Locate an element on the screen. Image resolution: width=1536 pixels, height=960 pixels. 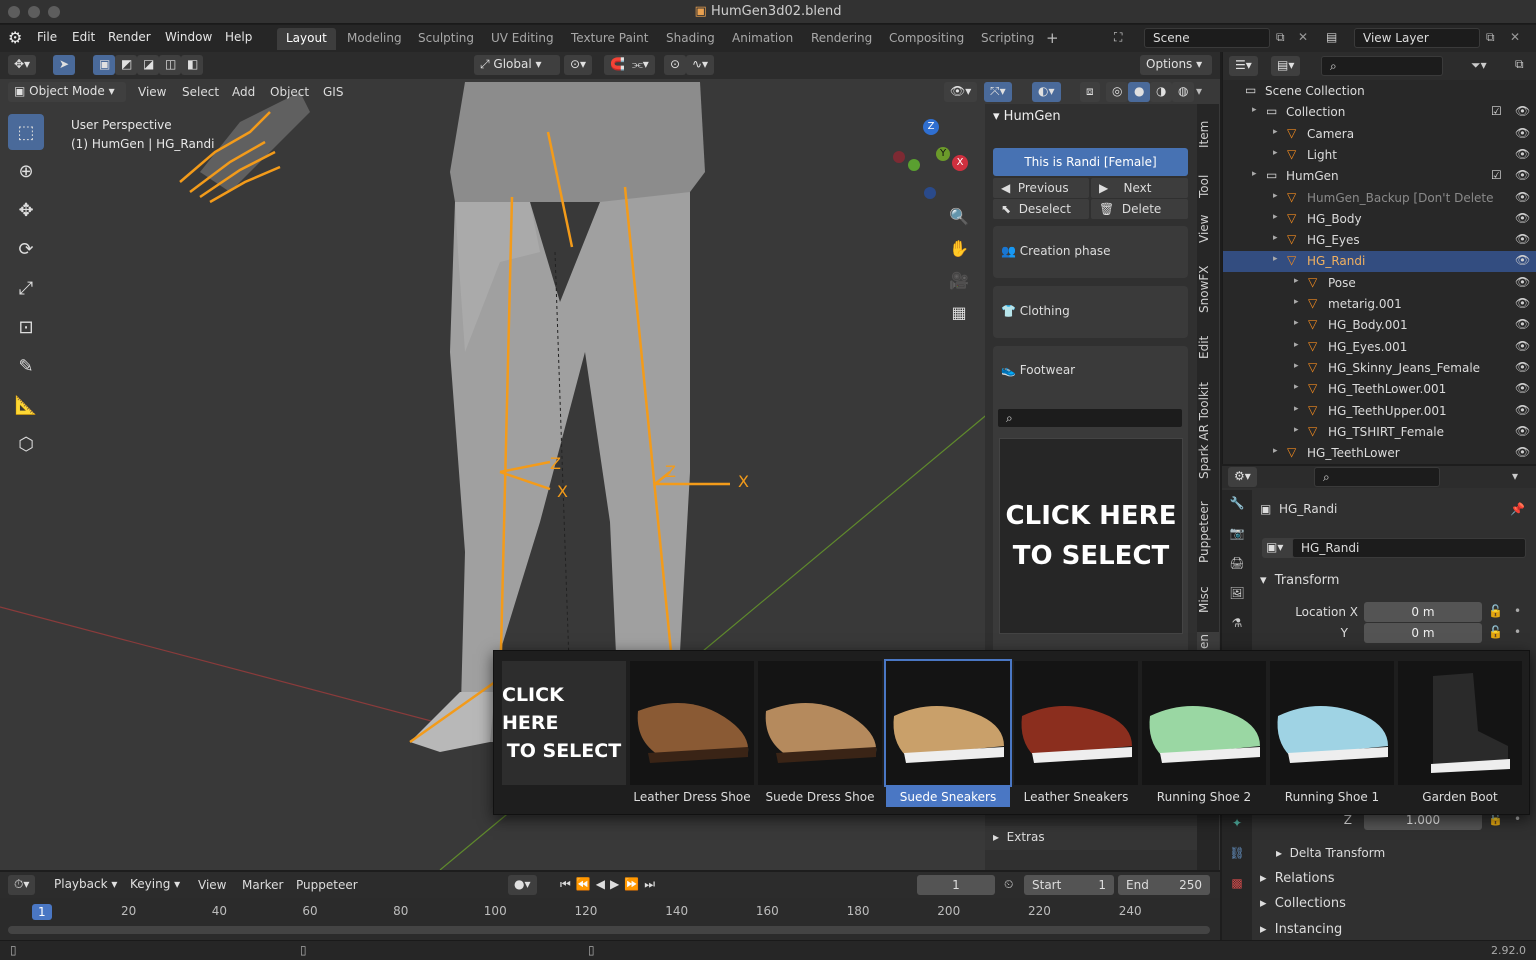
outliner-row: ▸ ▽ Camera 👁 is located at coordinates (1379, 134).